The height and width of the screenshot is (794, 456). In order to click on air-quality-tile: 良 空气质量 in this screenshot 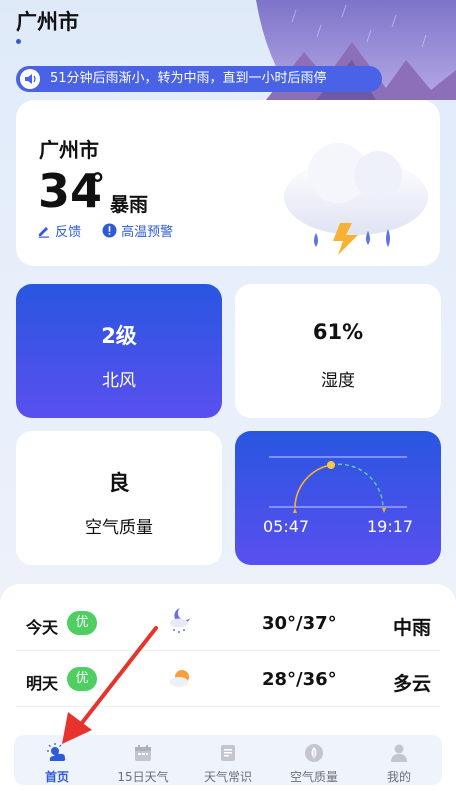, I will do `click(119, 498)`.